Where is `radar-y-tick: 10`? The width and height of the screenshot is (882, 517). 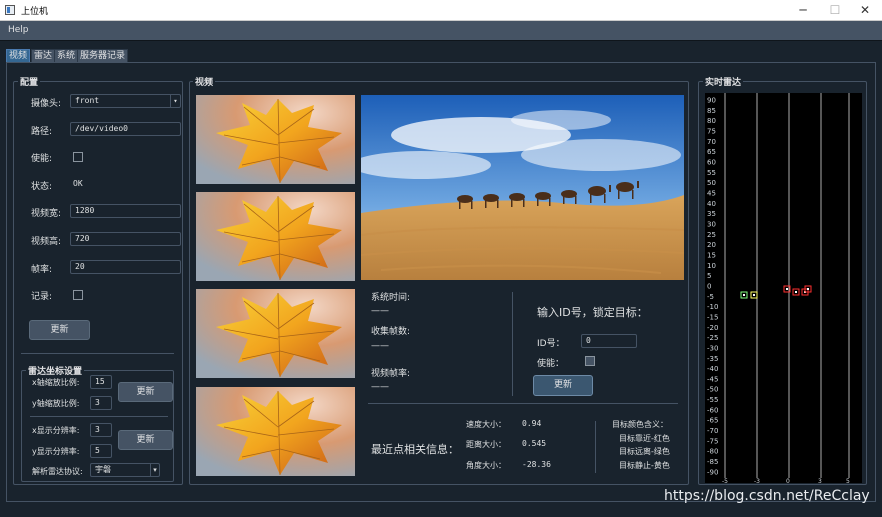
radar-y-tick: 10 is located at coordinates (711, 266).